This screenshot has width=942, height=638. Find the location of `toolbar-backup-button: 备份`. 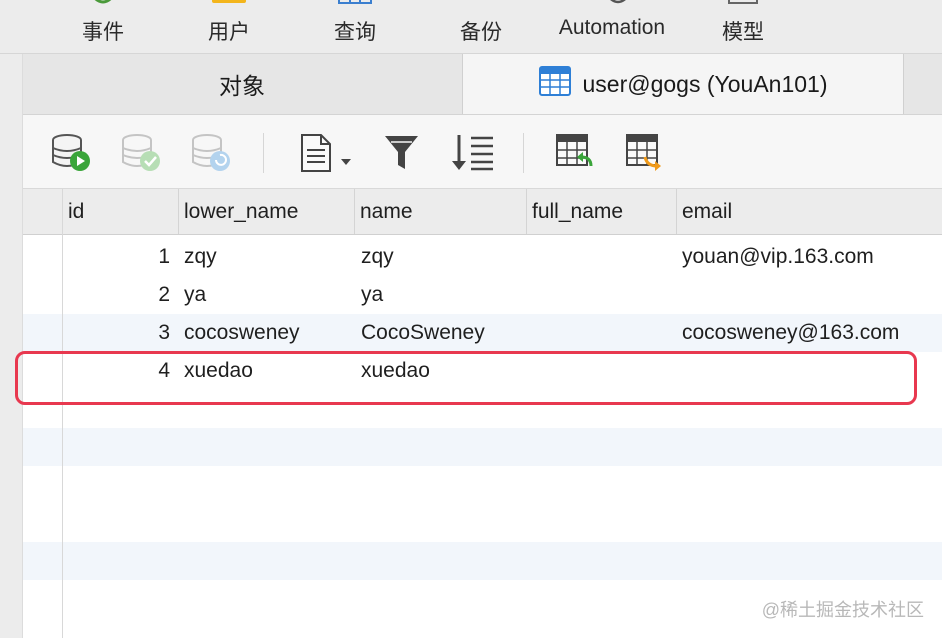

toolbar-backup-button: 备份 is located at coordinates (481, 26).